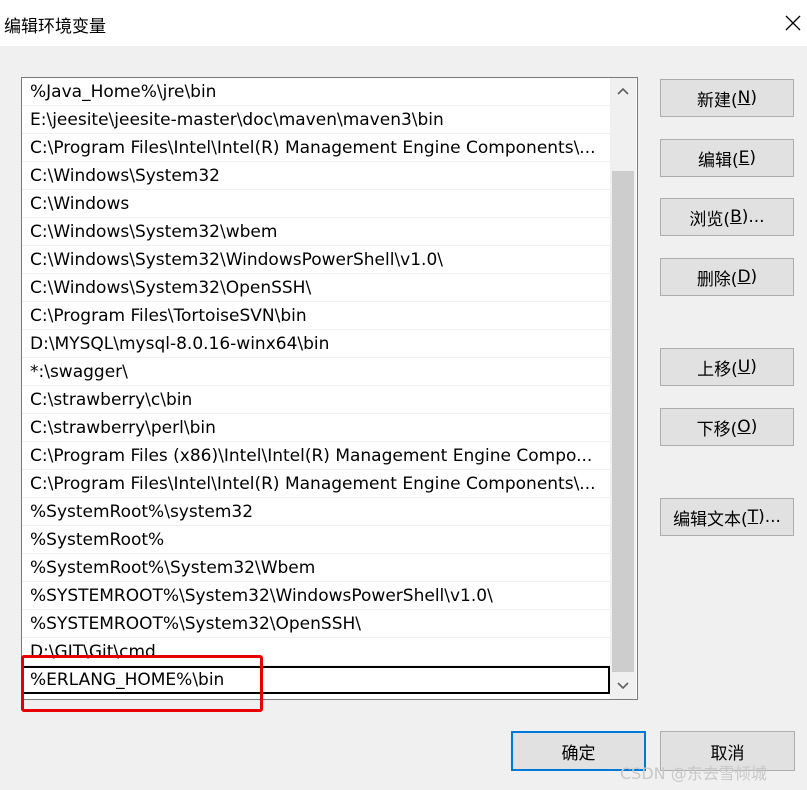 This screenshot has height=790, width=807. I want to click on scroll-up-button, so click(623, 91).